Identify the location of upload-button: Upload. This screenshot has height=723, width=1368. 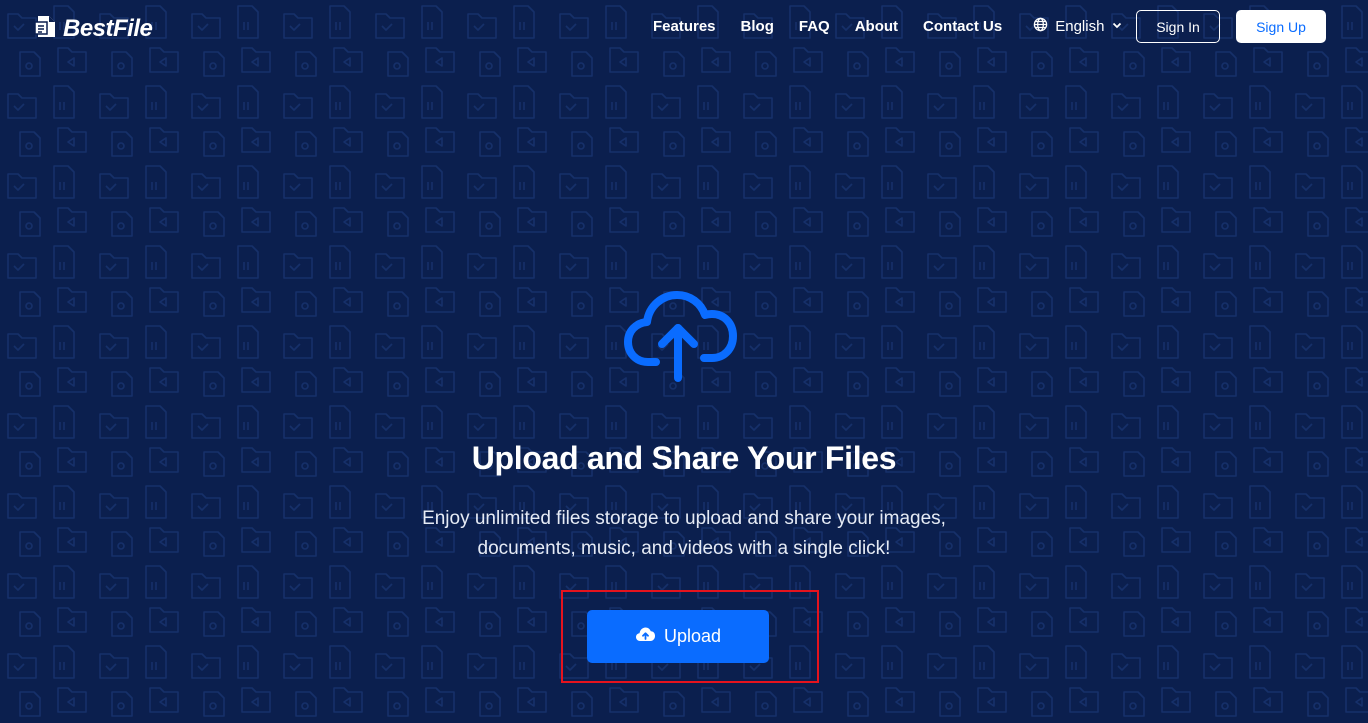
(678, 636).